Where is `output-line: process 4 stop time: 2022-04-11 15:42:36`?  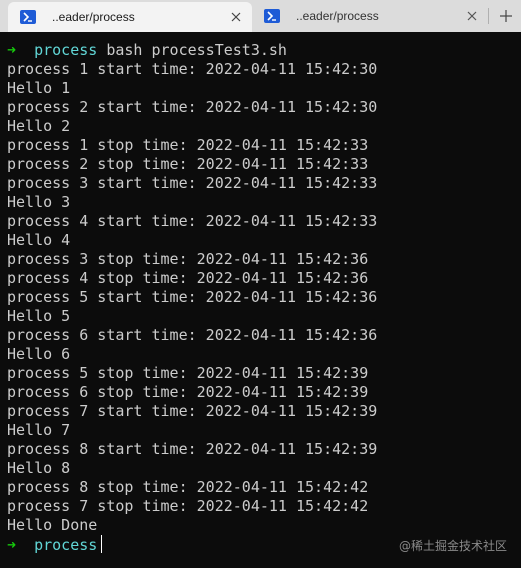 output-line: process 4 stop time: 2022-04-11 15:42:36 is located at coordinates (188, 278).